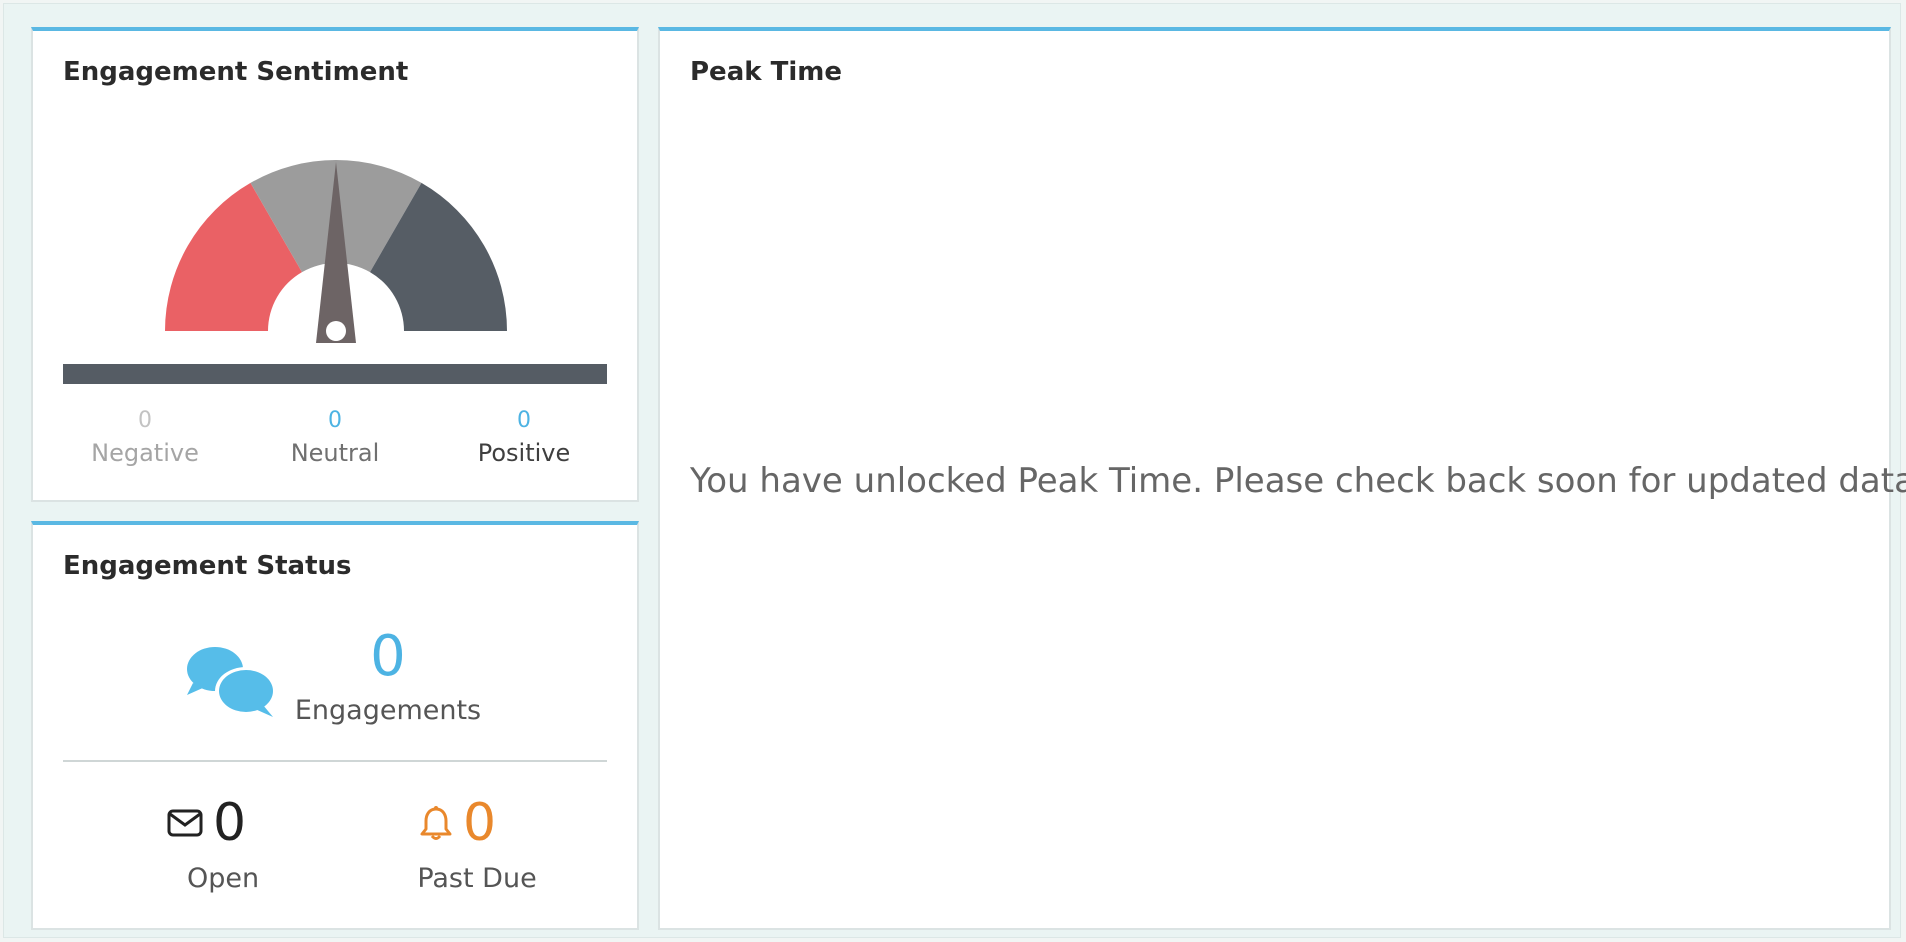  What do you see at coordinates (230, 823) in the screenshot?
I see `open-count: 0` at bounding box center [230, 823].